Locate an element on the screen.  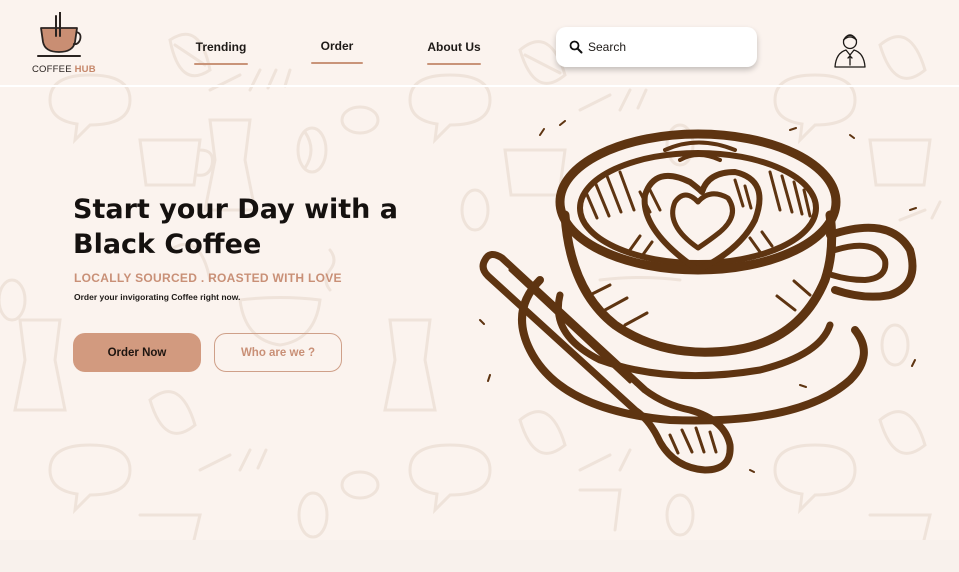
who-are-we-button: Who are we ? is located at coordinates (278, 352).